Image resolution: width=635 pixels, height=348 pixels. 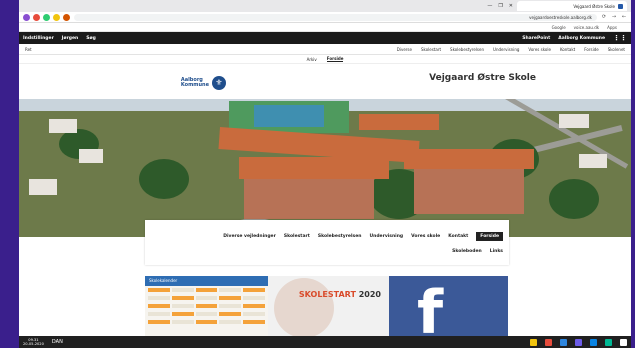 I want to click on reload-icon: ⟳, so click(x=604, y=17).